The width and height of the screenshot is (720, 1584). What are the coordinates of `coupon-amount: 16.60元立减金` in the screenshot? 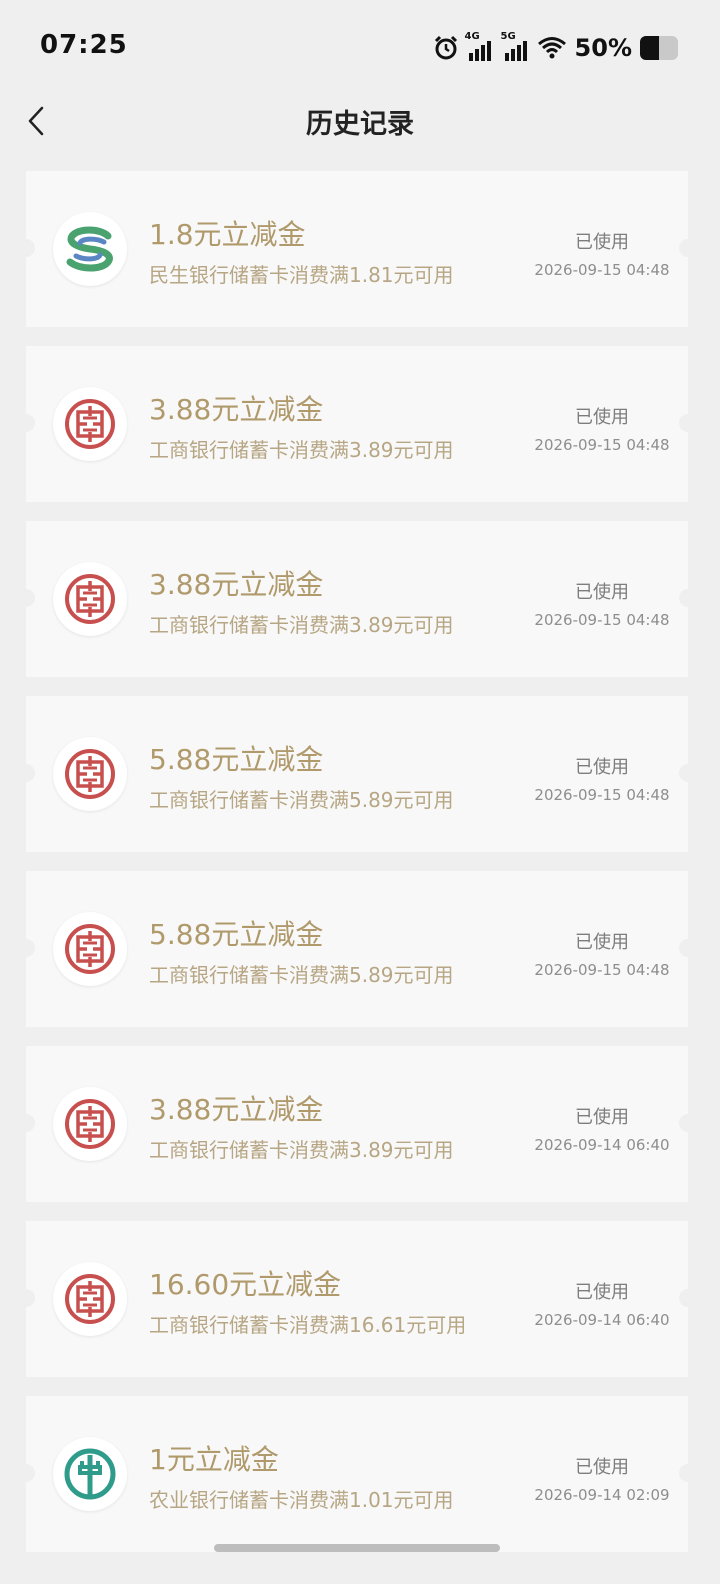 It's located at (245, 1284).